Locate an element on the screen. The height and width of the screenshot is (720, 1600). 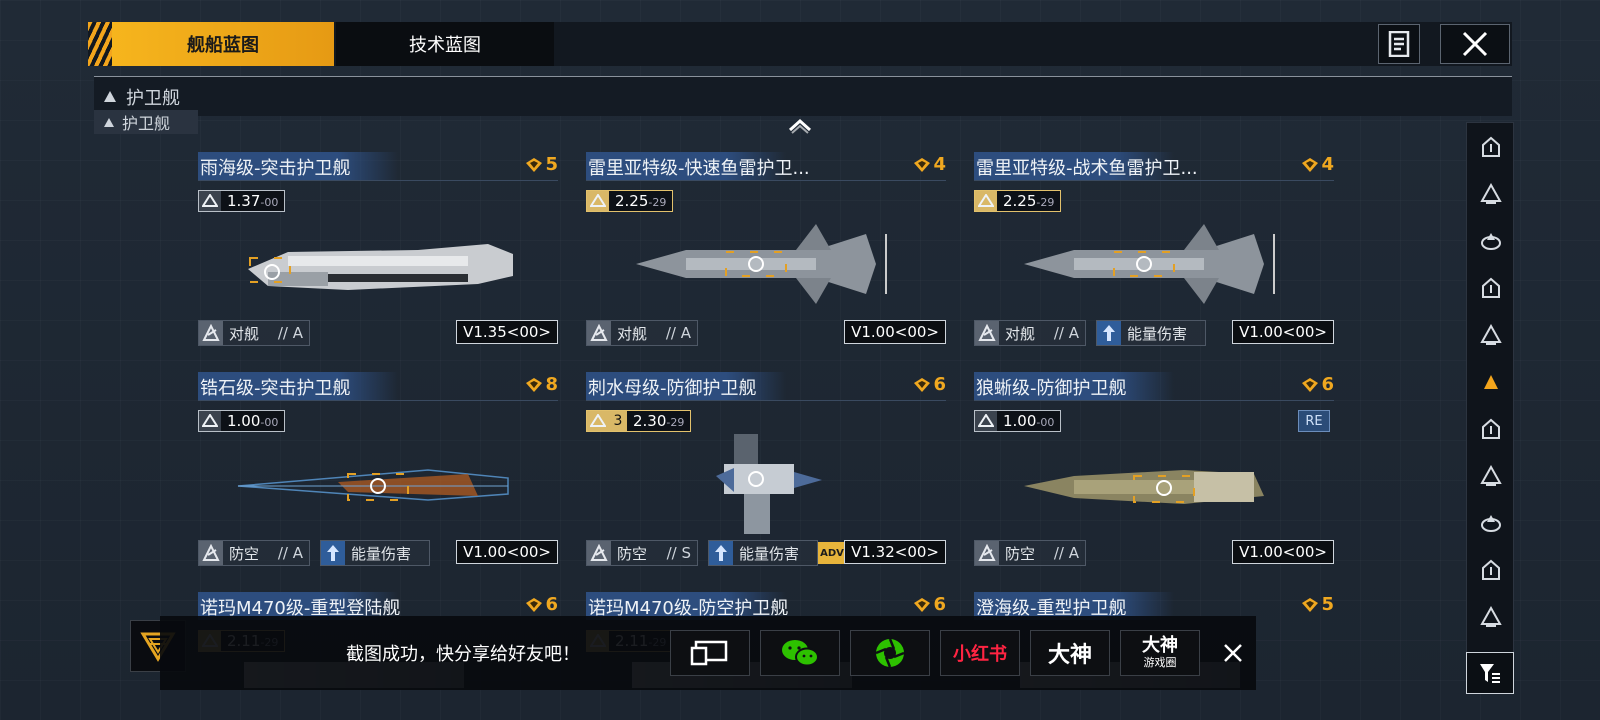
energy-icon is located at coordinates (333, 553).